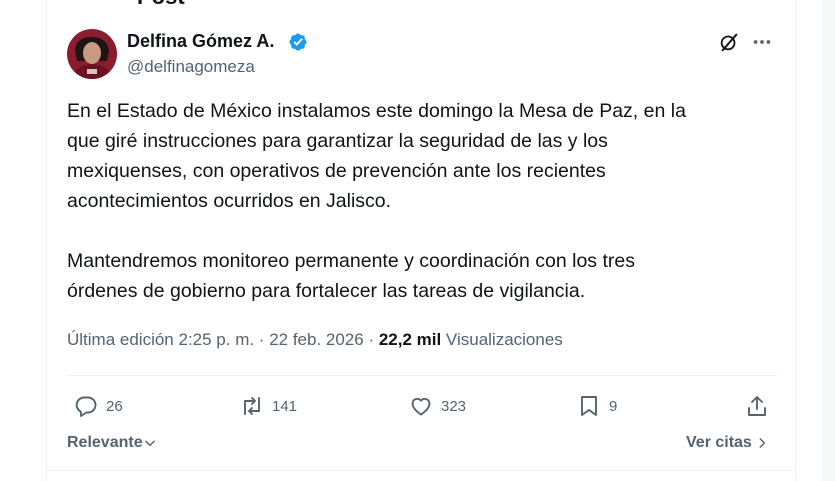 The height and width of the screenshot is (481, 835). I want to click on avatar, so click(92, 54).